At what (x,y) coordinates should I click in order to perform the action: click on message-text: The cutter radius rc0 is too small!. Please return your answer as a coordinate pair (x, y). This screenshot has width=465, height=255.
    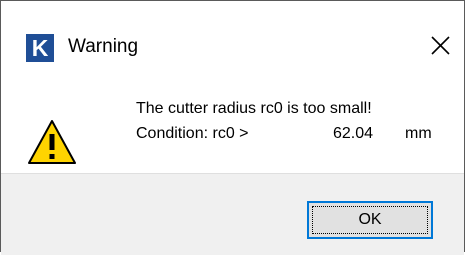
    Looking at the image, I should click on (254, 108).